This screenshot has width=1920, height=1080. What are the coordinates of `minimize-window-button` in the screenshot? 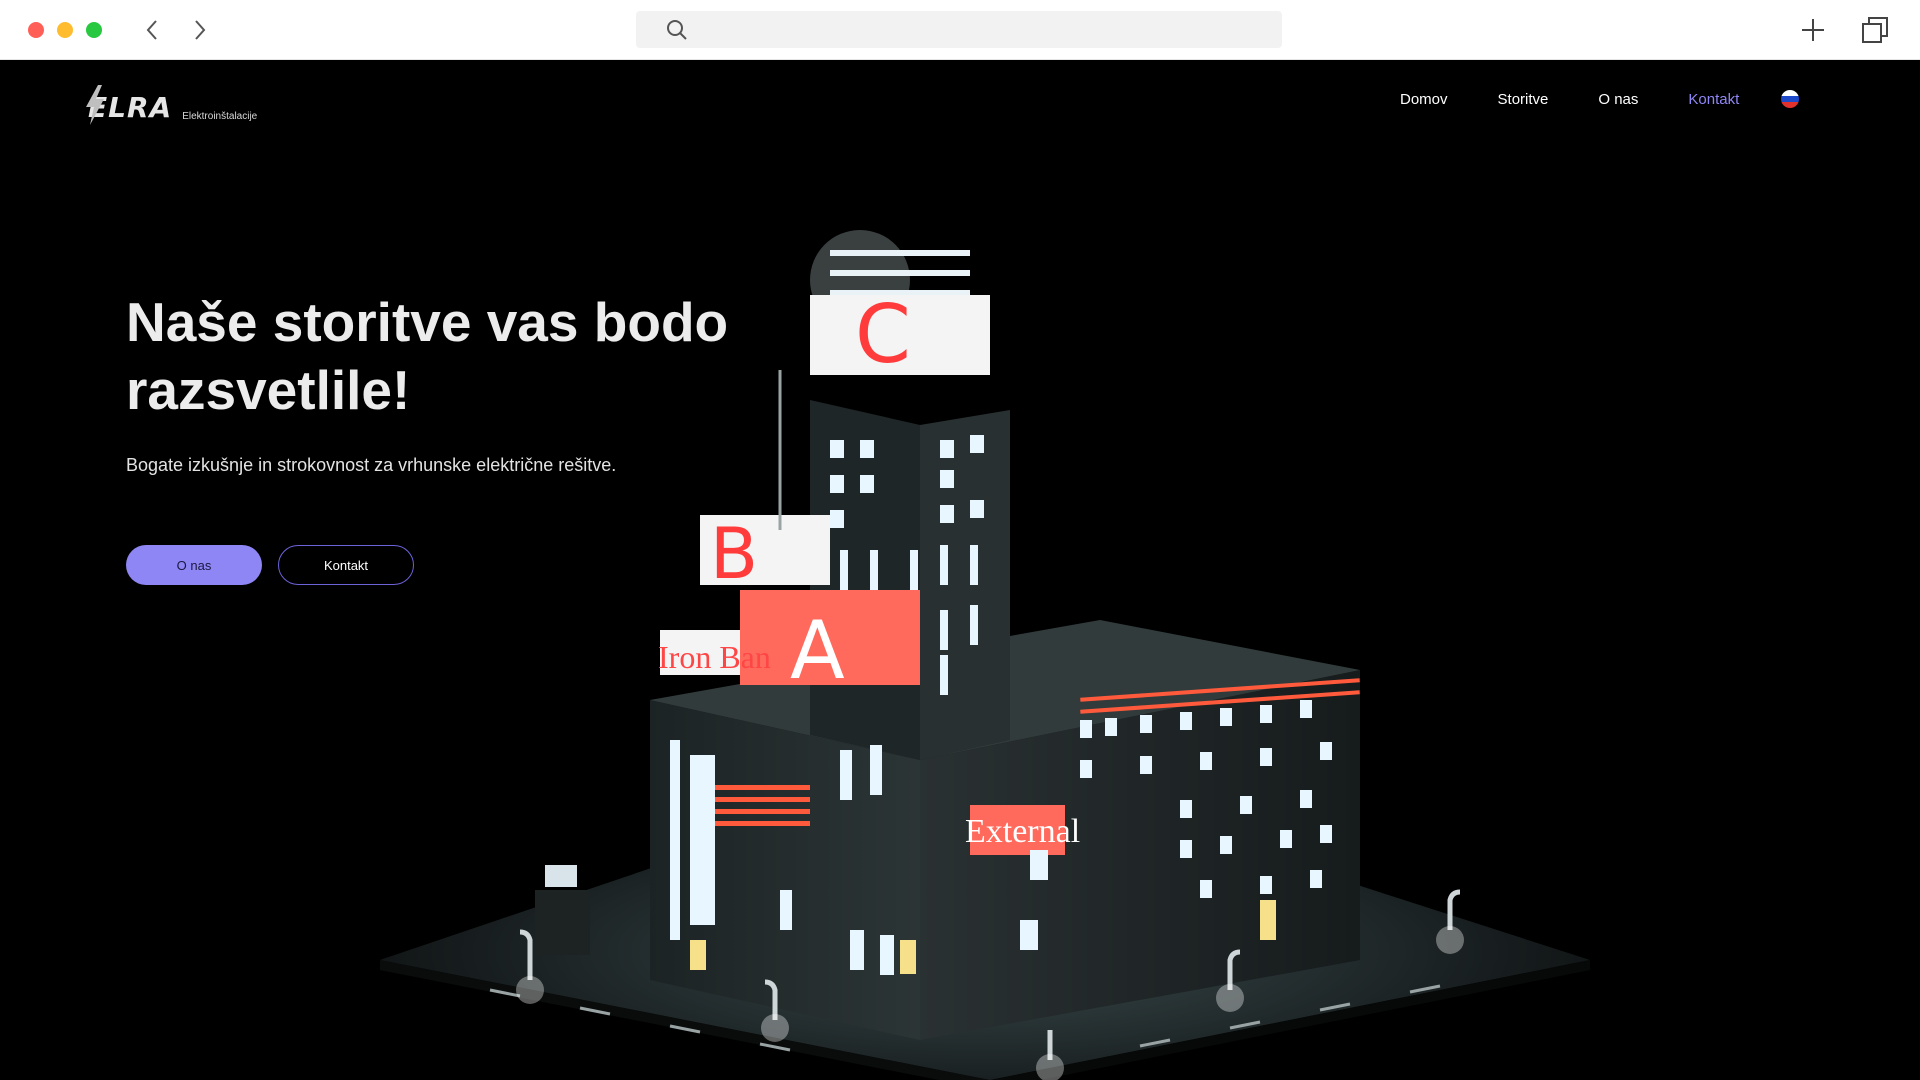 It's located at (65, 30).